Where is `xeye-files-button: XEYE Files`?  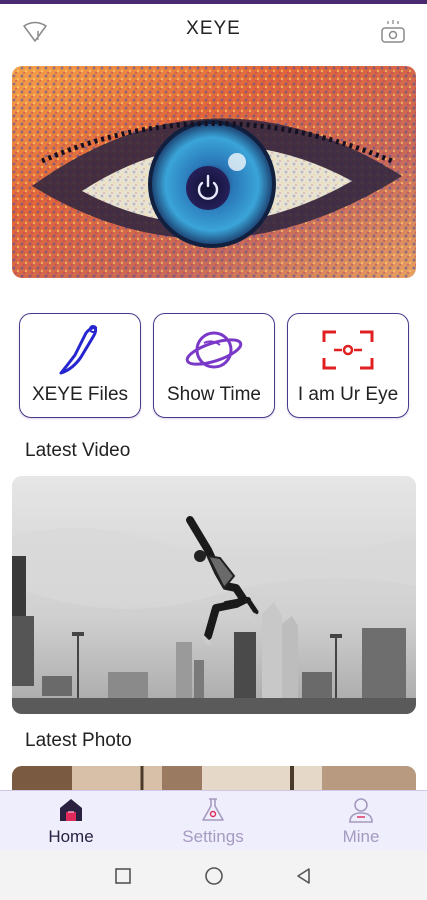 xeye-files-button: XEYE Files is located at coordinates (80, 365).